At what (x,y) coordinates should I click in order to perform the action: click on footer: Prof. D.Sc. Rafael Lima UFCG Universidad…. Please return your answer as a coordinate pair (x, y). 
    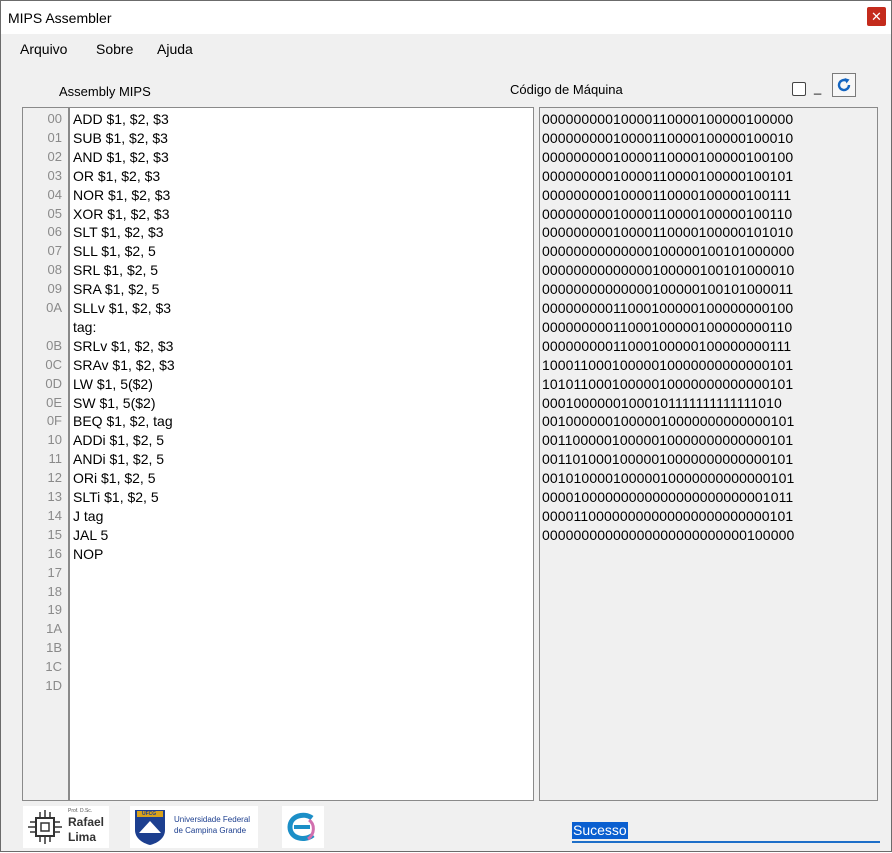
    Looking at the image, I should click on (446, 828).